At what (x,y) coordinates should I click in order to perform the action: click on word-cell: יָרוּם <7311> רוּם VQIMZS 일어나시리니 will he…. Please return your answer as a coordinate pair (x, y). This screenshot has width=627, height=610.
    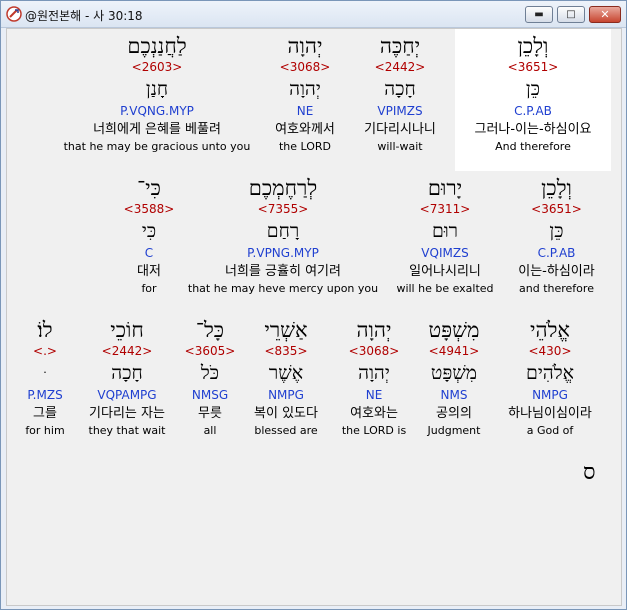
    Looking at the image, I should click on (445, 236).